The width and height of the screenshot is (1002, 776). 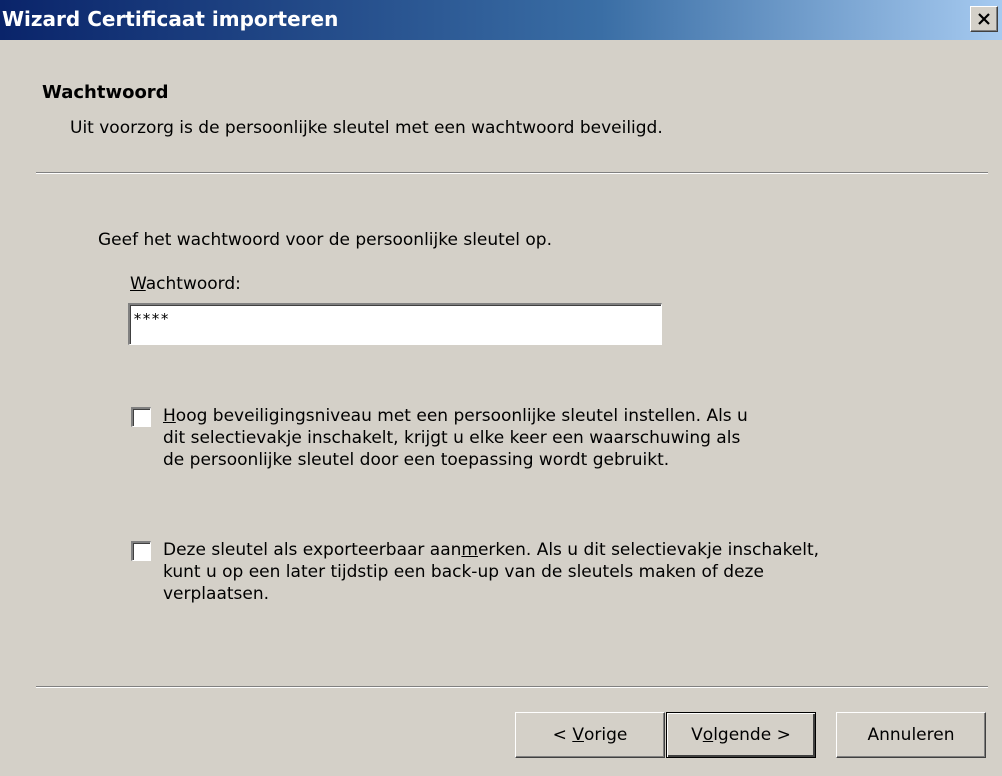 What do you see at coordinates (216, 594) in the screenshot?
I see `exportable-line3: verplaatsen.` at bounding box center [216, 594].